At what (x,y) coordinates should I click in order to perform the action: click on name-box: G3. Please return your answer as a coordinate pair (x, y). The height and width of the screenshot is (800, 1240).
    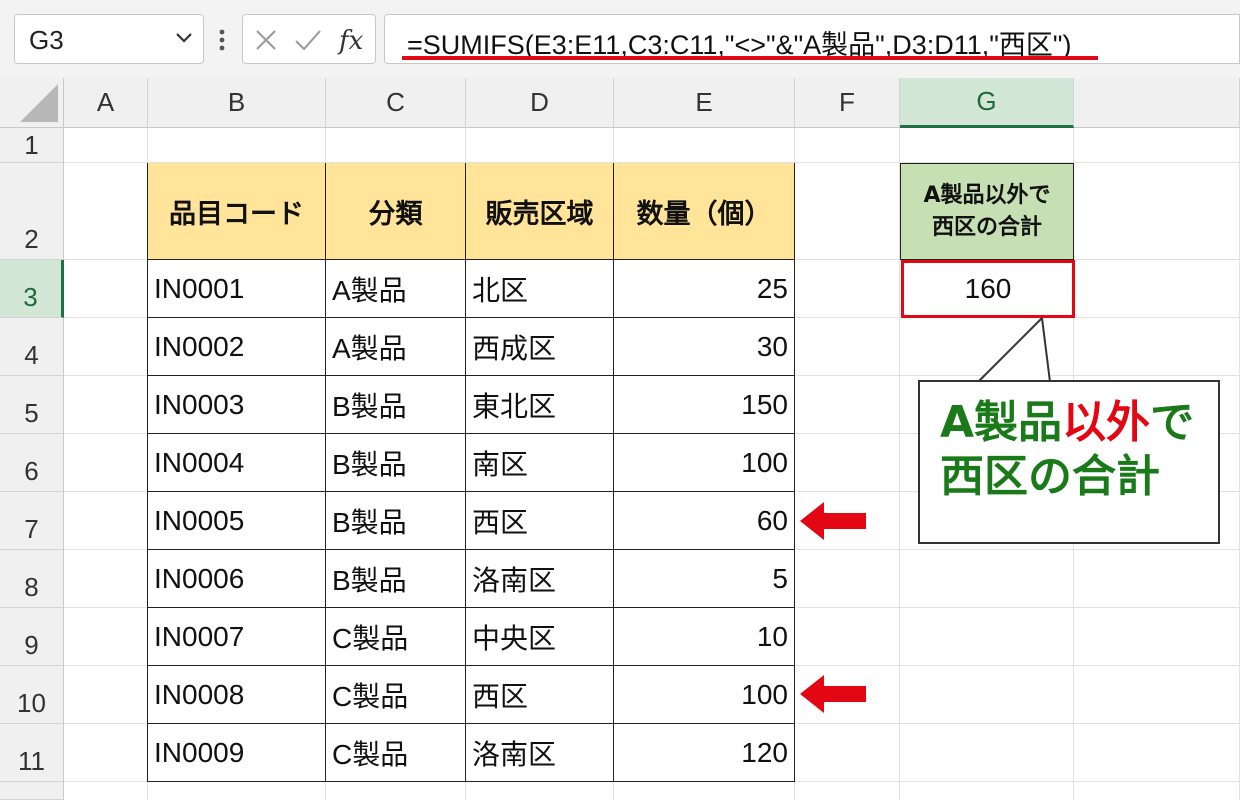
    Looking at the image, I should click on (109, 39).